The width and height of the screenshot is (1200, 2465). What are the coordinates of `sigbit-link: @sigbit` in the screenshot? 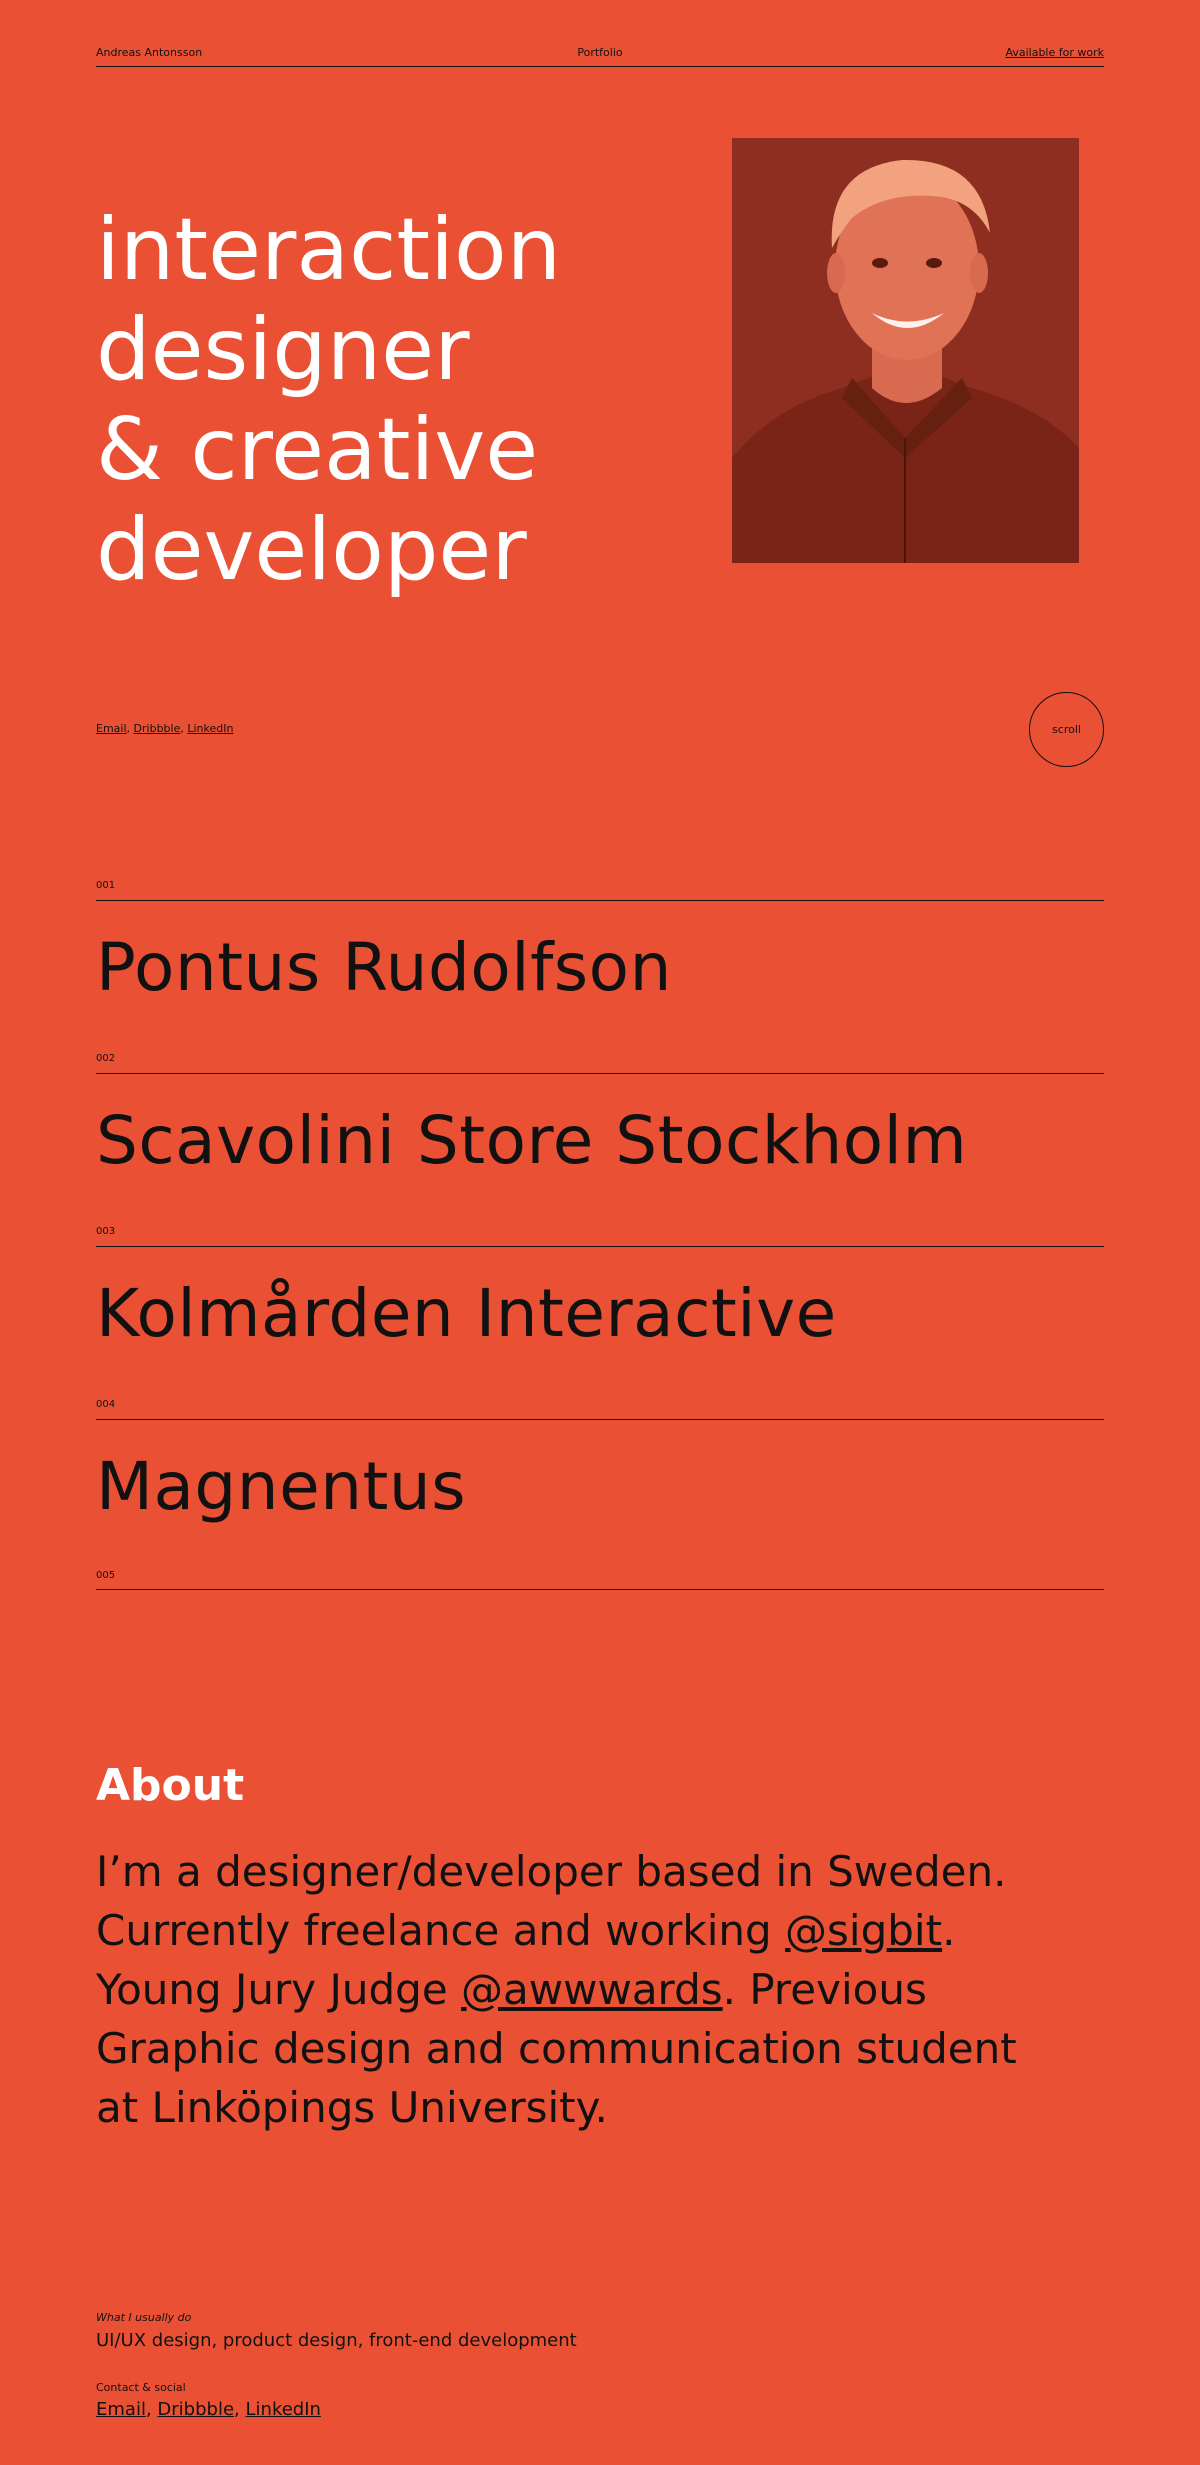 It's located at (863, 1930).